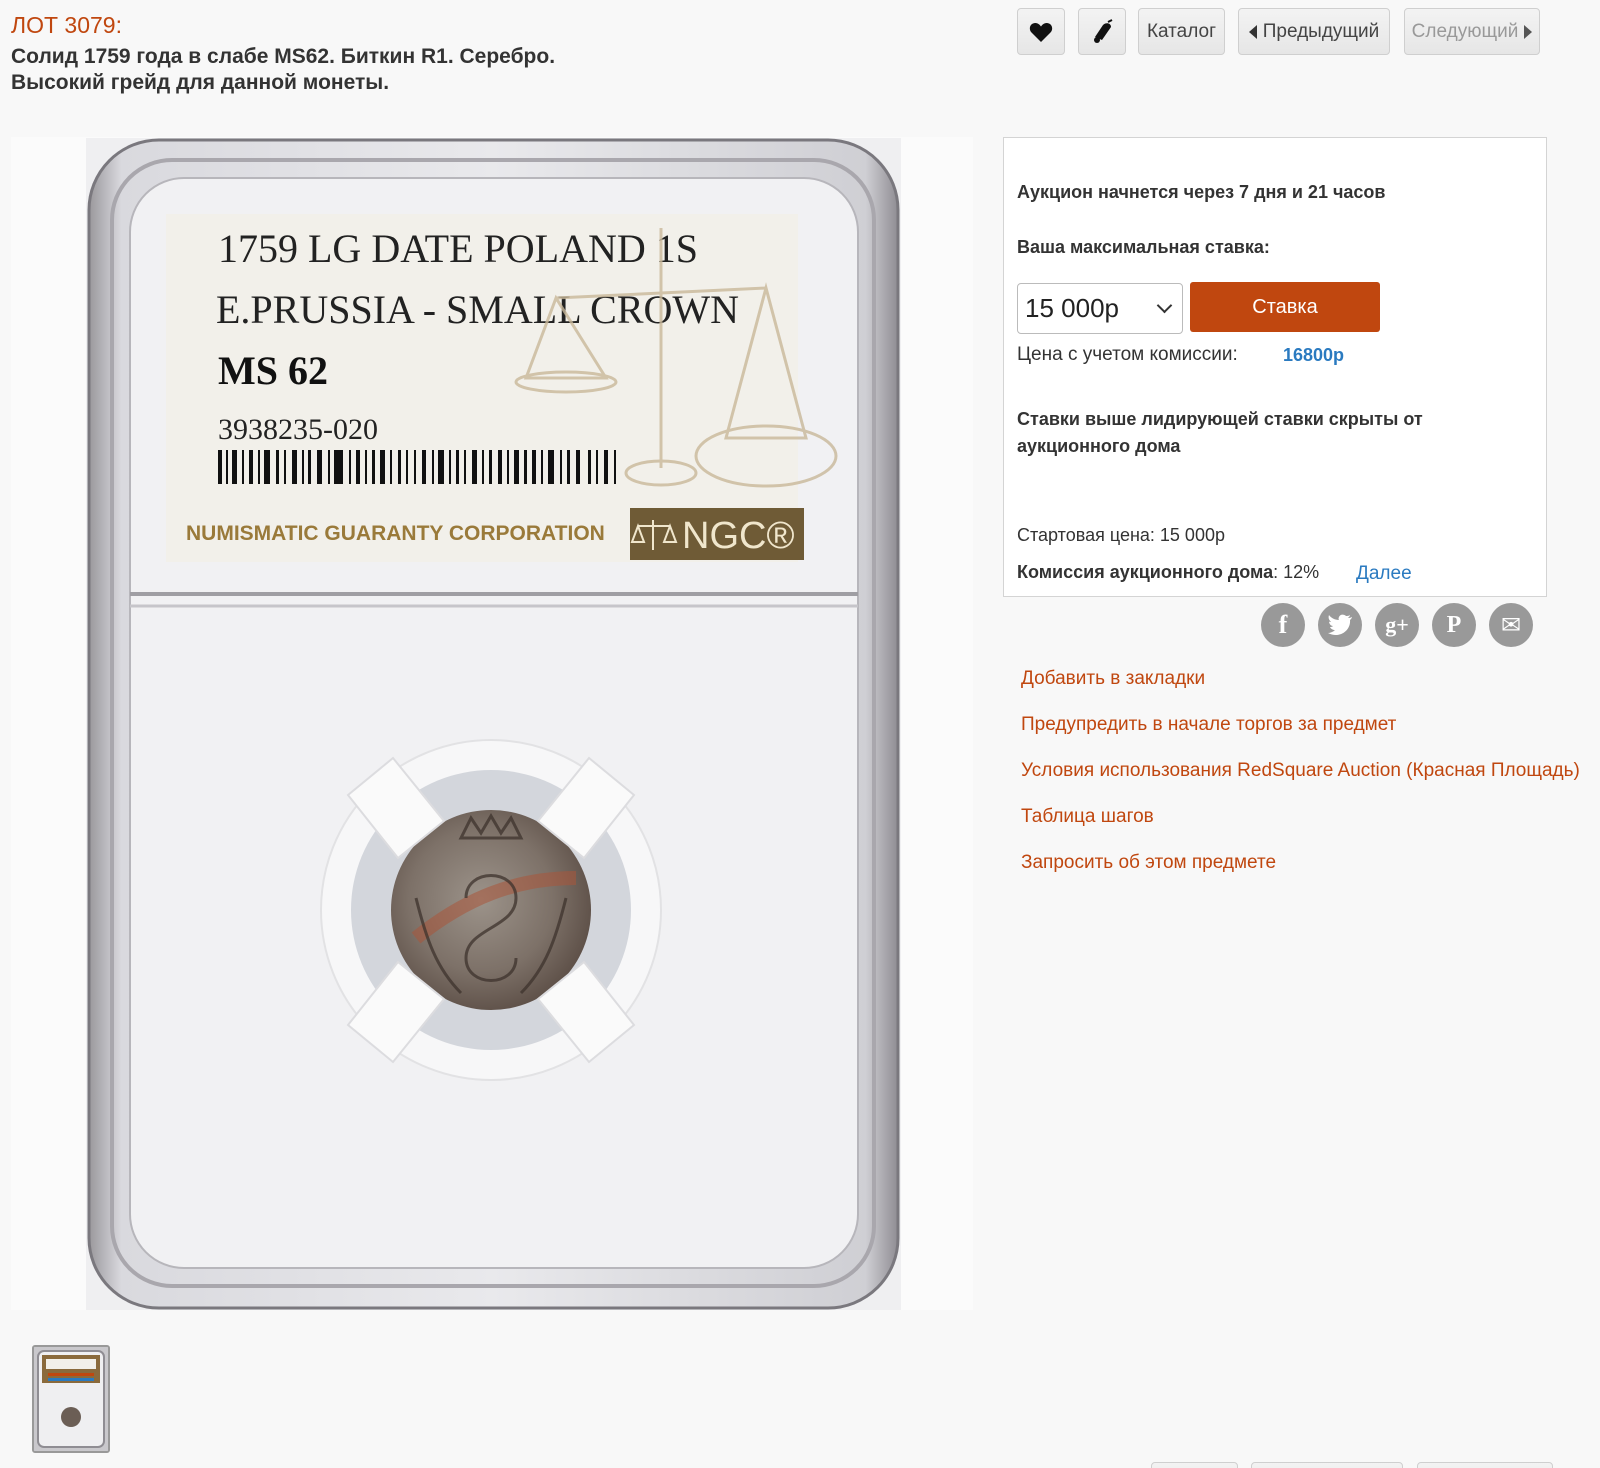  I want to click on google-plus-icon: g+, so click(1397, 624).